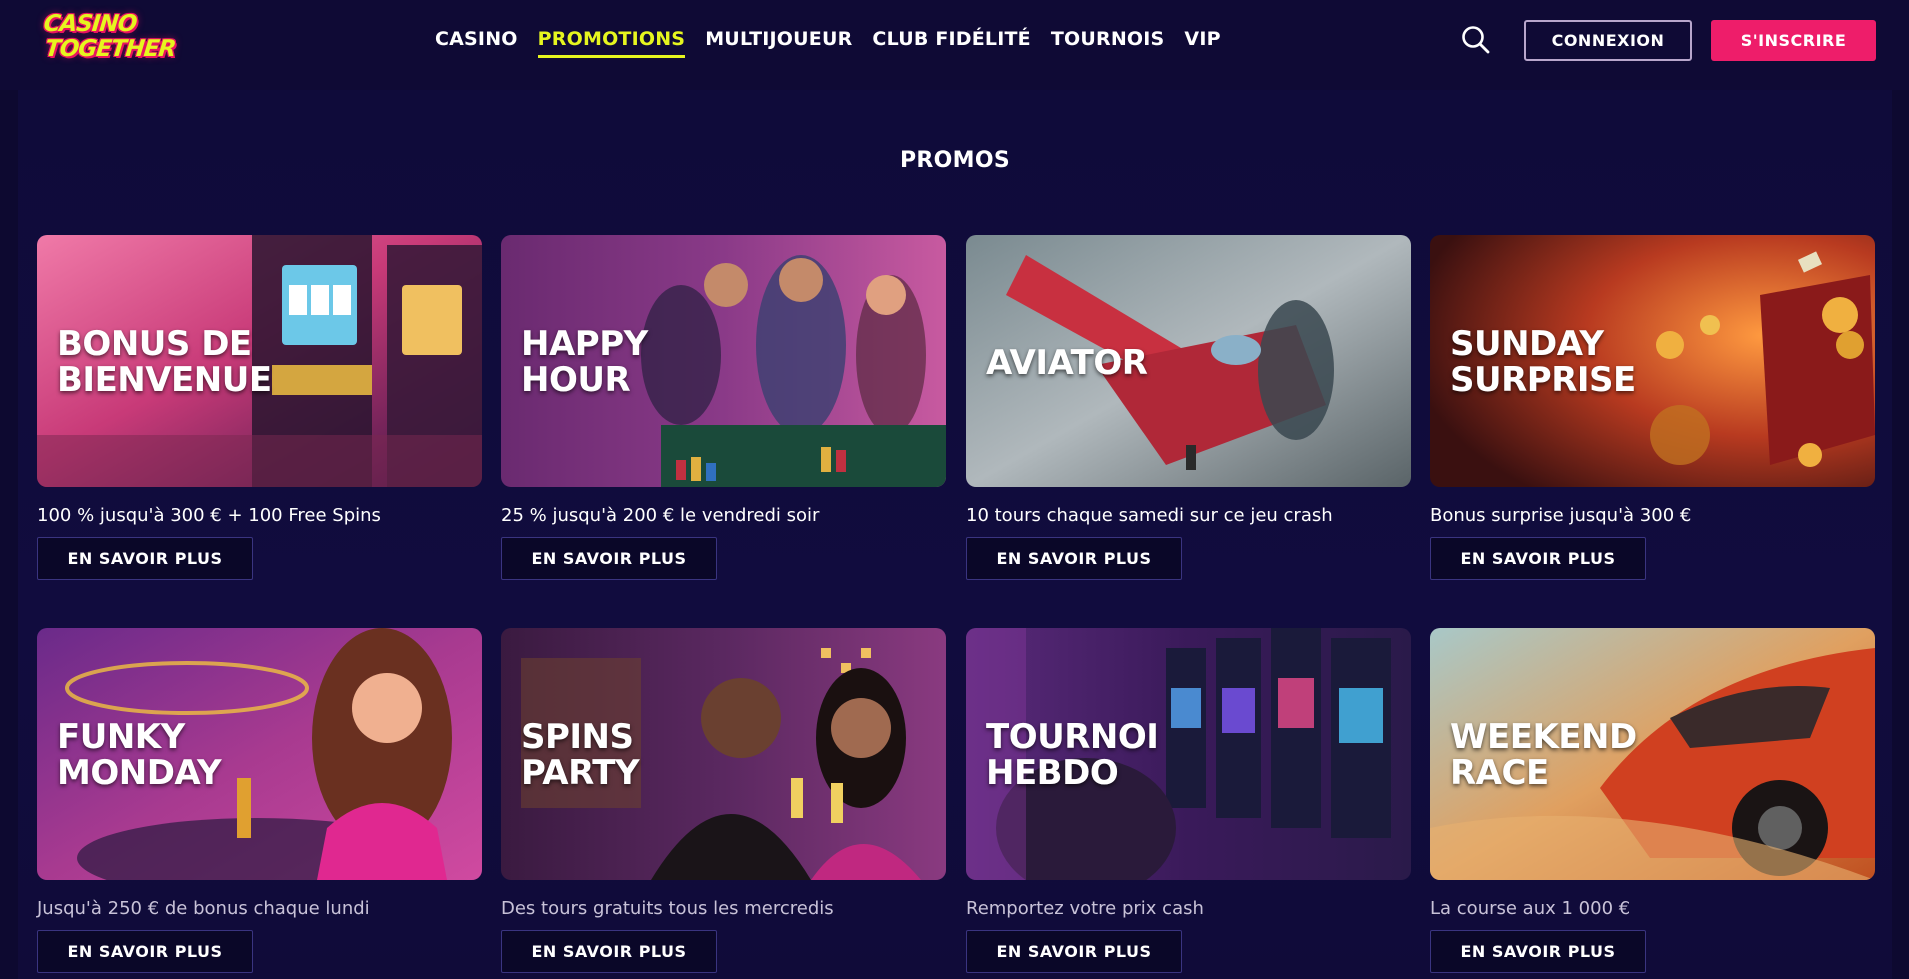 The width and height of the screenshot is (1909, 979). I want to click on logo-line-2: TOGETHER, so click(110, 49).